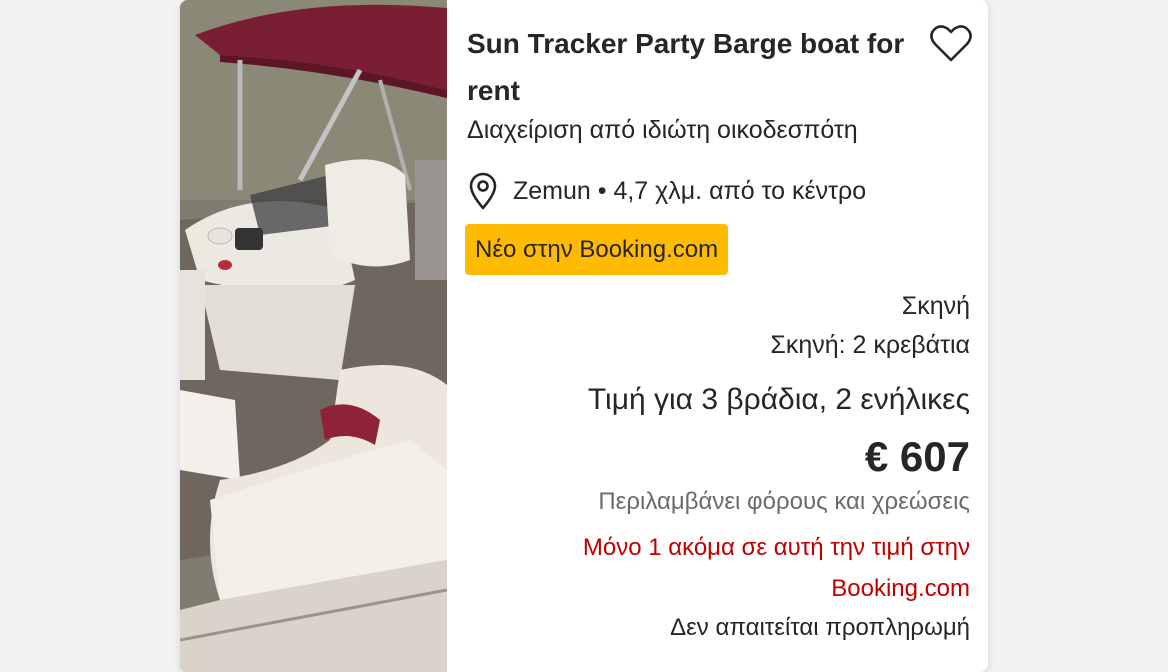  Describe the element at coordinates (778, 399) in the screenshot. I see `price-for-label: Τιμή για 3 βράδια, 2 ενήλικες` at that location.